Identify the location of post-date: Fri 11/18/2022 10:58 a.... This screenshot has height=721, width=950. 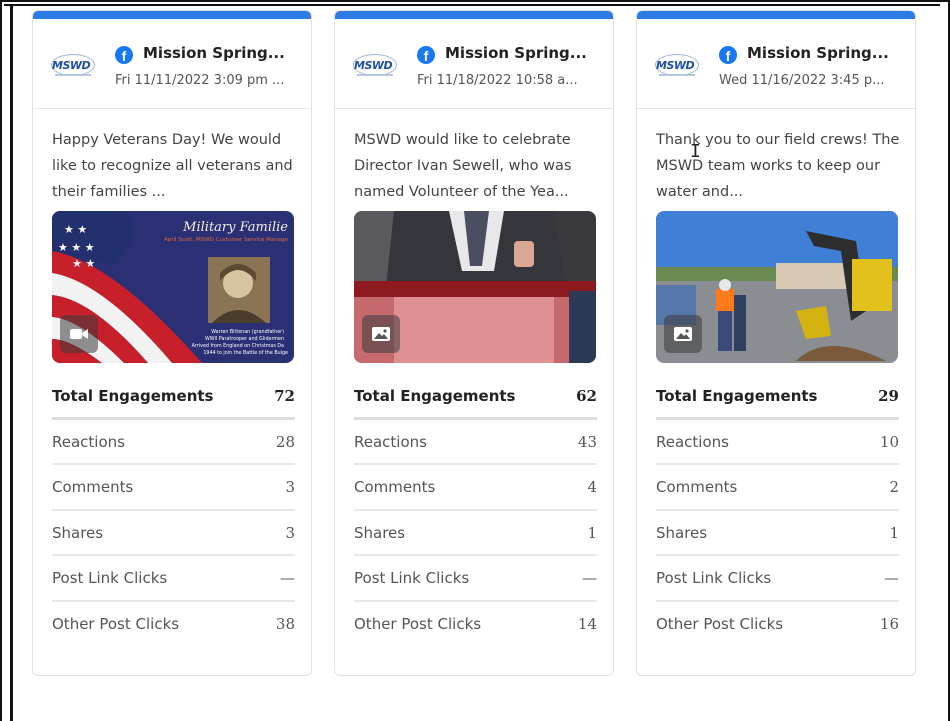
(497, 80).